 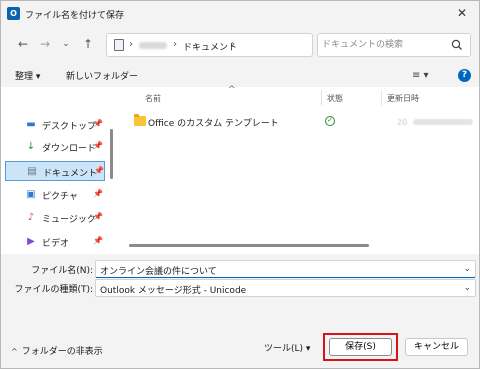 What do you see at coordinates (69, 220) in the screenshot?
I see `sidebar-item-label: ミュージック` at bounding box center [69, 220].